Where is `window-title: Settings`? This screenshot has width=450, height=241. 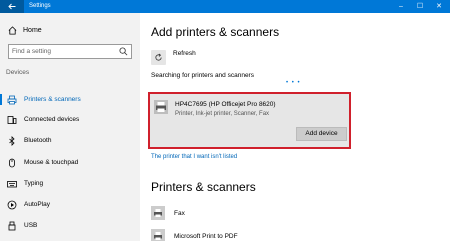
window-title: Settings is located at coordinates (40, 6).